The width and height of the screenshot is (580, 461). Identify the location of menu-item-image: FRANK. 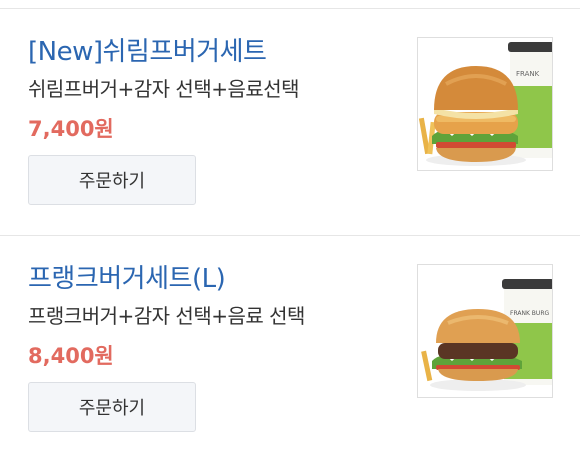
(485, 104).